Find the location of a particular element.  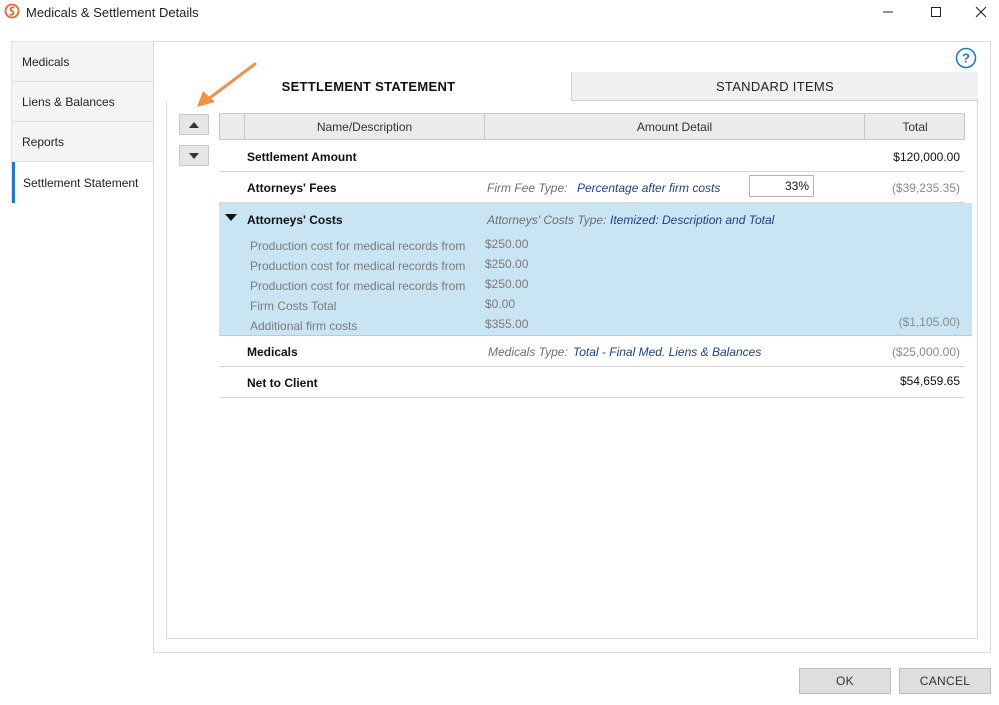

row-label: Net to Client is located at coordinates (282, 383).